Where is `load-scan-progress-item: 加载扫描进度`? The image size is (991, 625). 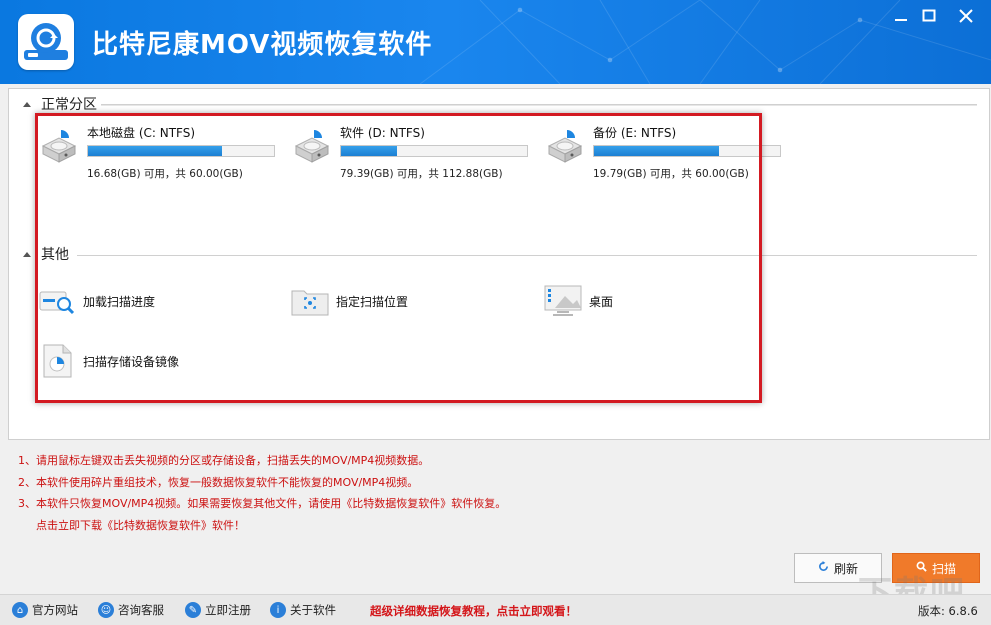 load-scan-progress-item: 加载扫描进度 is located at coordinates (96, 301).